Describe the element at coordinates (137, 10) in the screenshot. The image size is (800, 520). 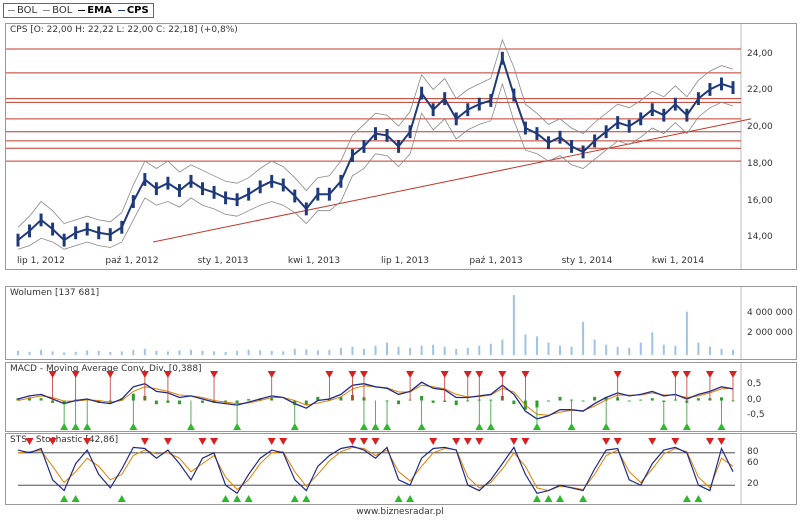
I see `legend-label: CPS` at that location.